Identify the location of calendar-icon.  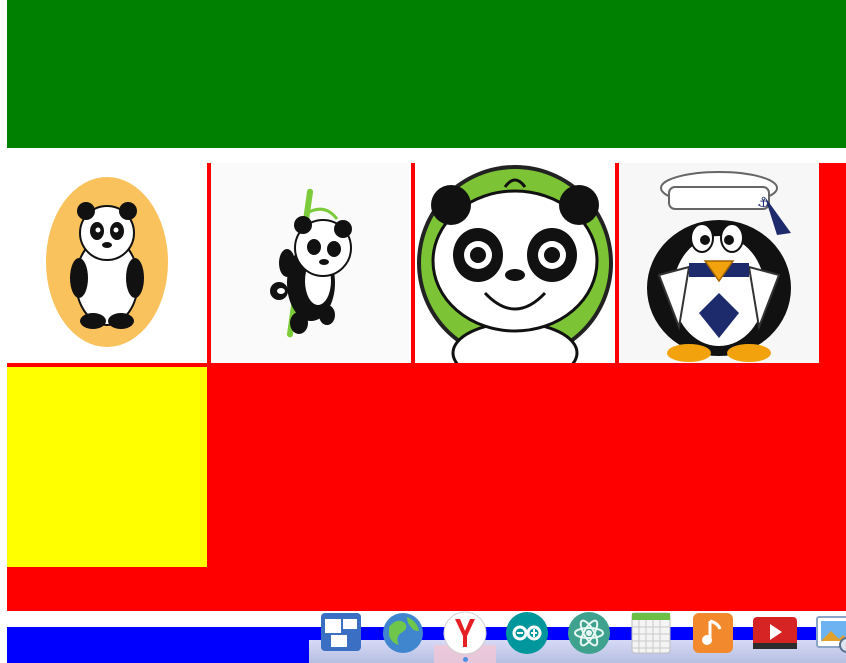
(651, 633).